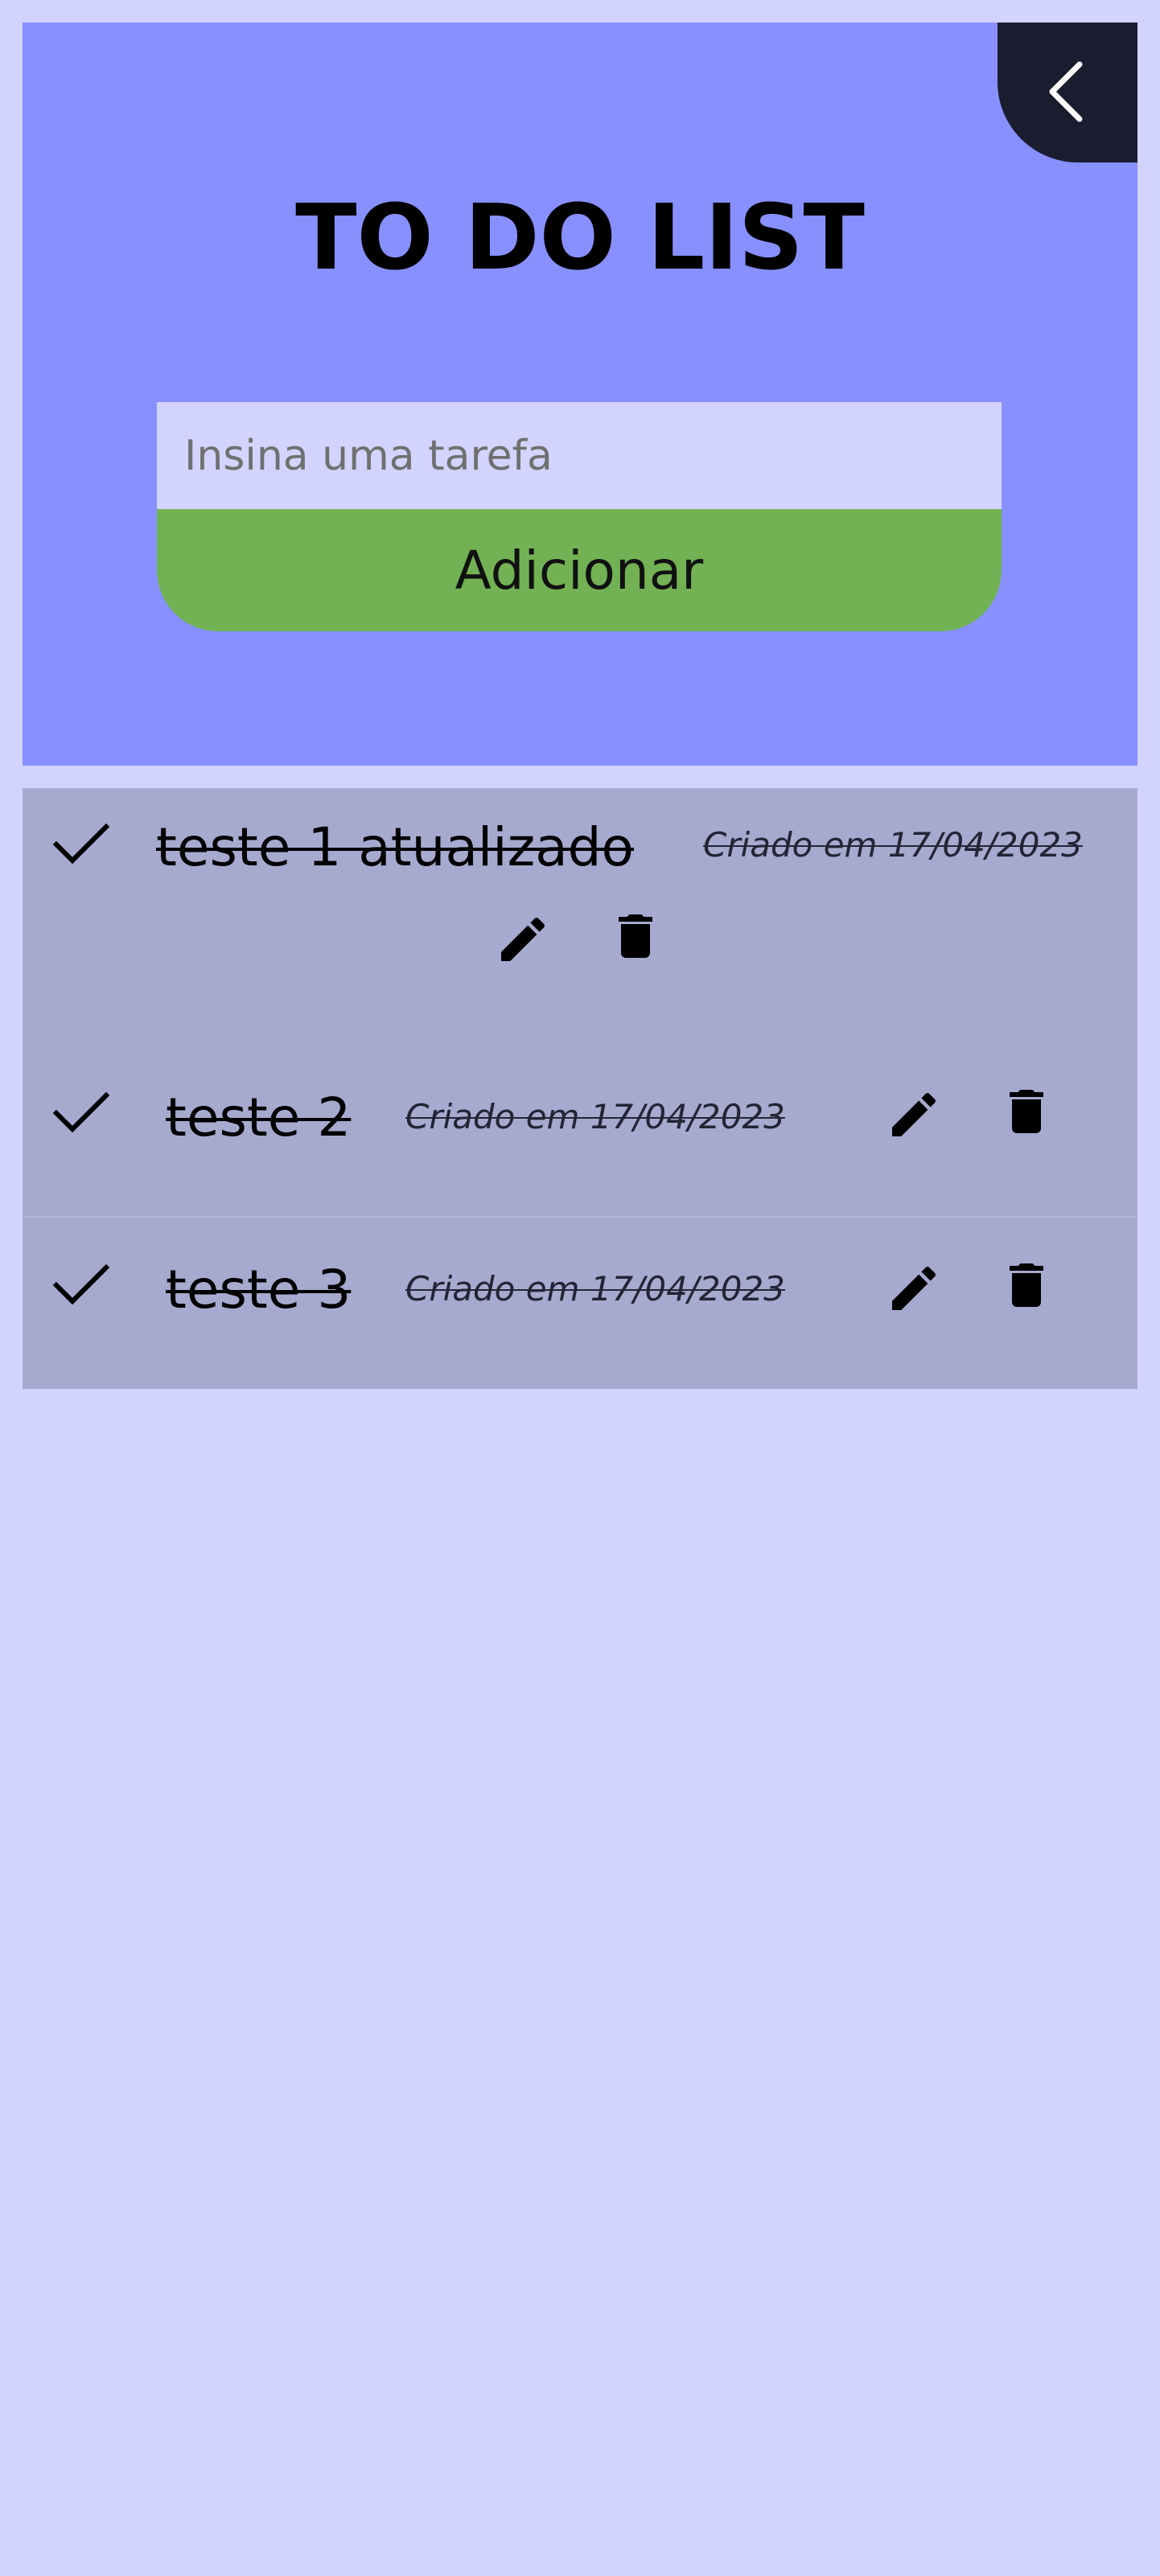 This screenshot has width=1160, height=2576. I want to click on task-item: teste 1 atualizado Criado em 17/04/2023, so click(580, 914).